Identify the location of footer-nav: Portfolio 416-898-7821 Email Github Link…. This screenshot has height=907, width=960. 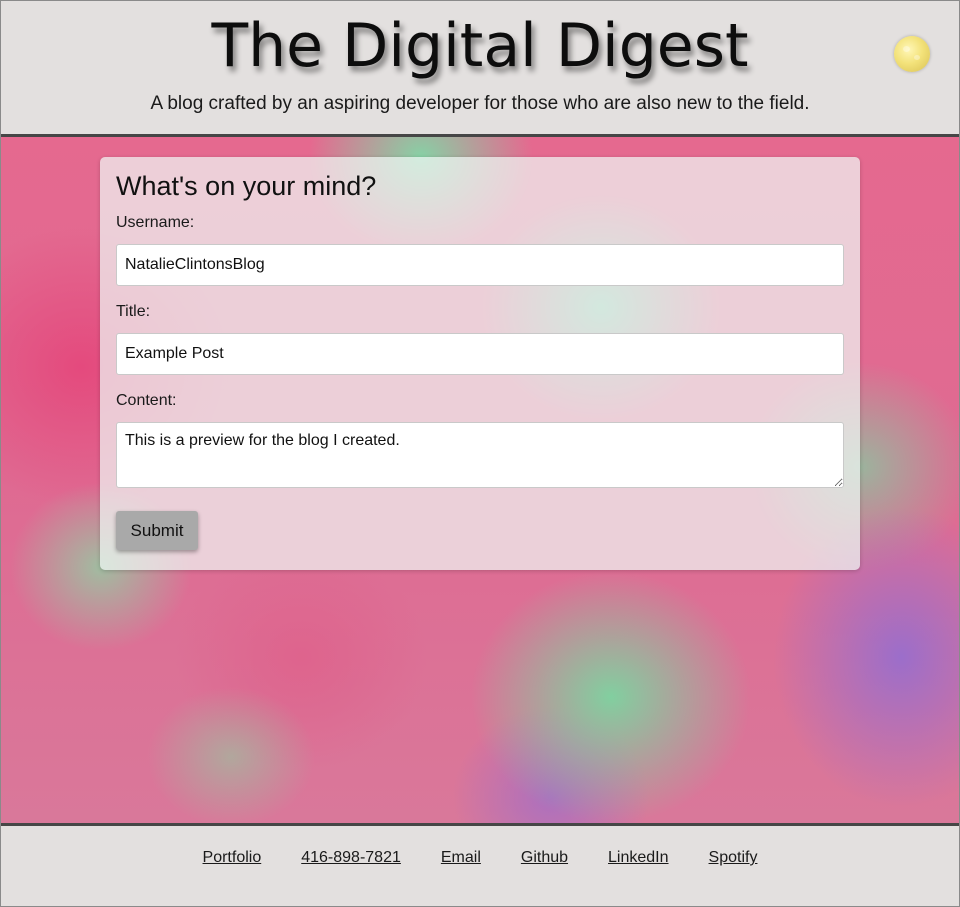
(480, 846).